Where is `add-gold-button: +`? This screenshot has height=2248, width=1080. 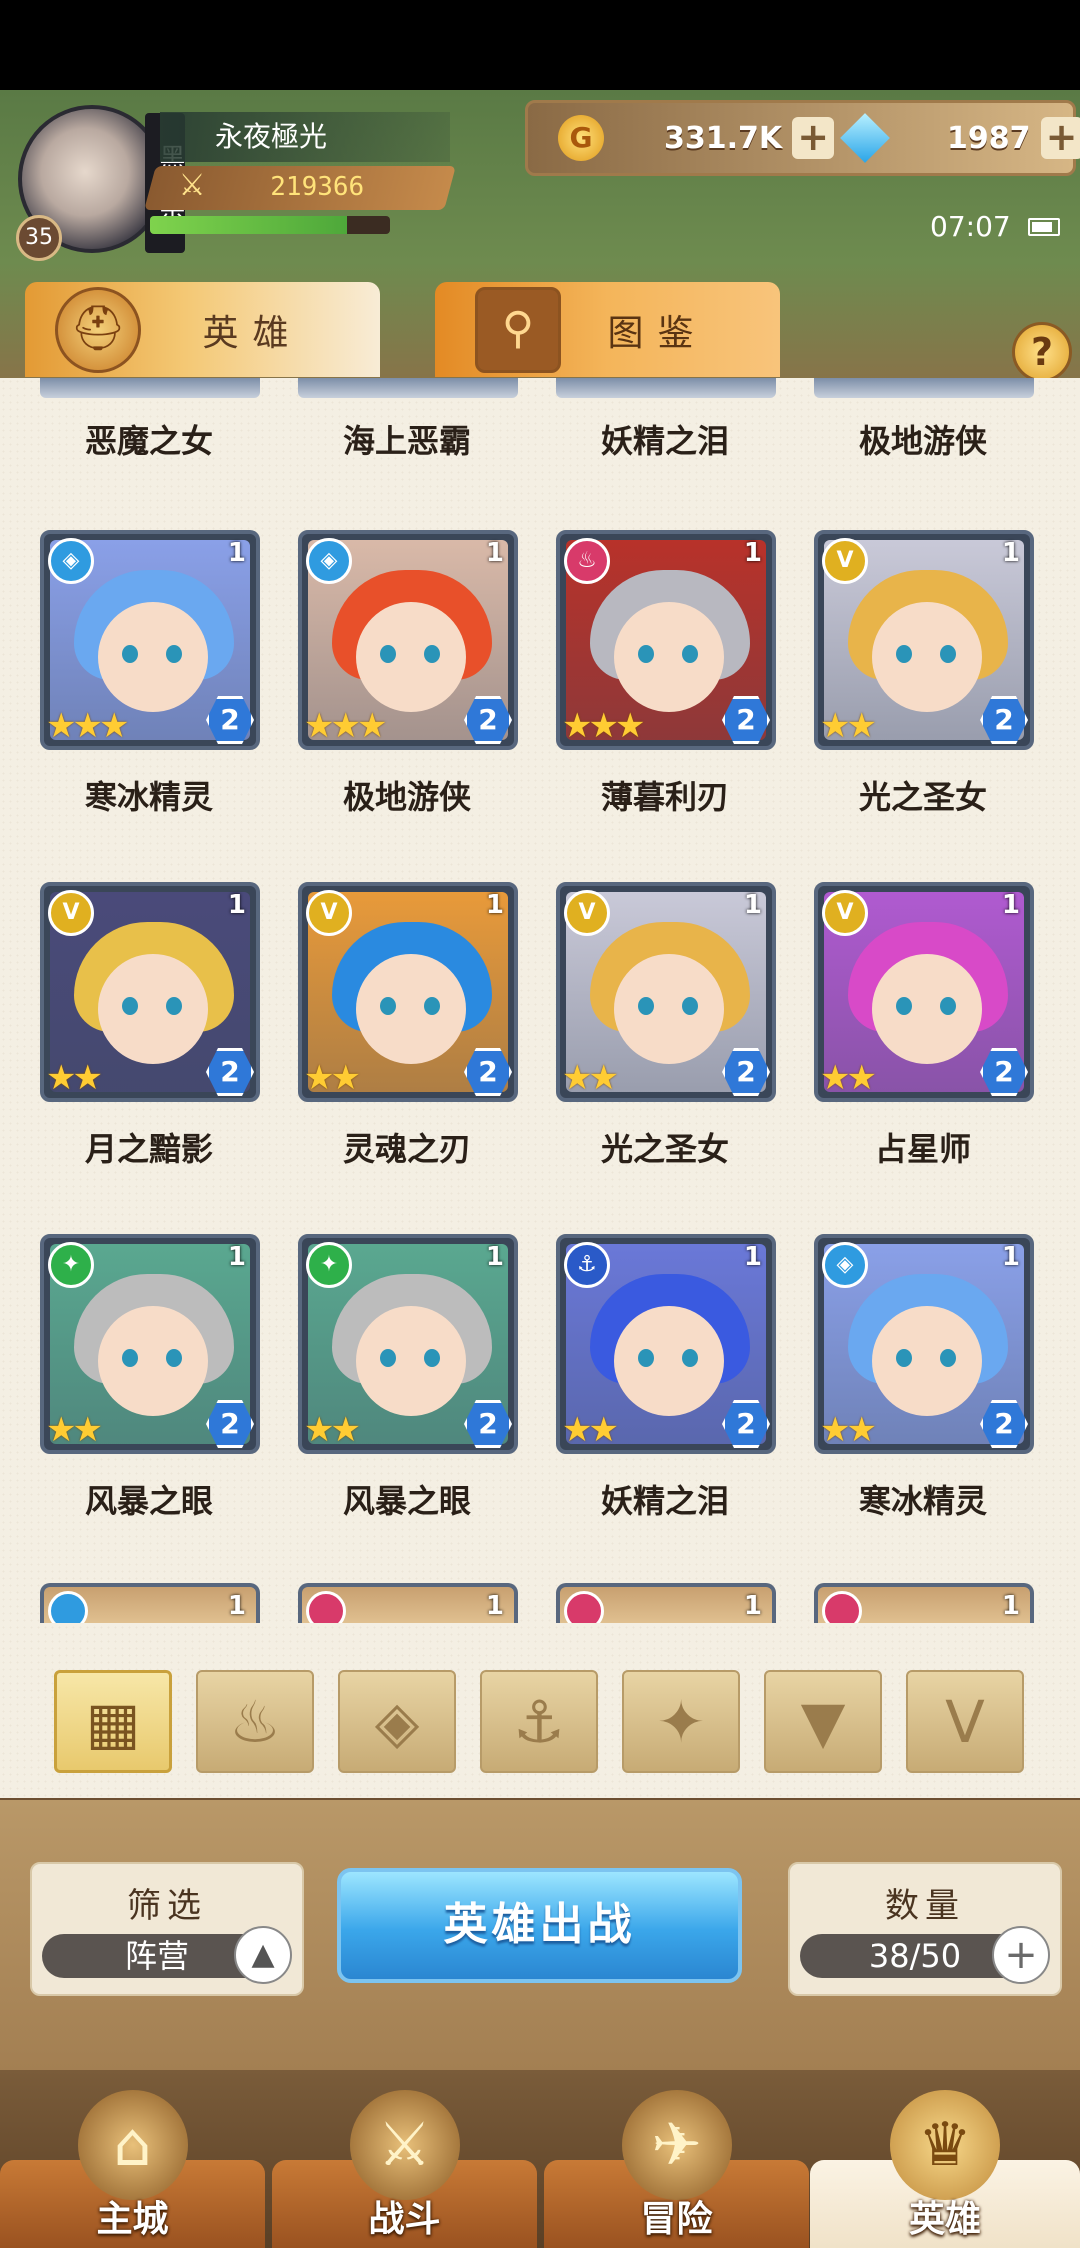 add-gold-button: + is located at coordinates (813, 138).